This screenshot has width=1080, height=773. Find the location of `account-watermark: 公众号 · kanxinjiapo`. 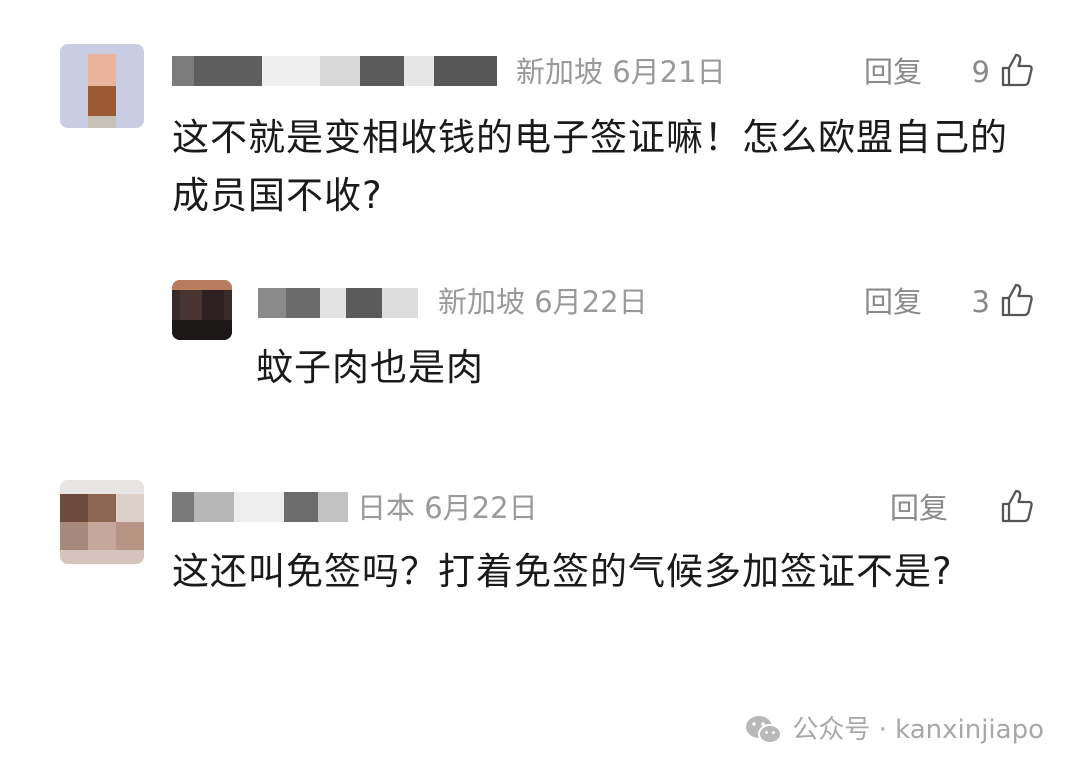

account-watermark: 公众号 · kanxinjiapo is located at coordinates (894, 730).